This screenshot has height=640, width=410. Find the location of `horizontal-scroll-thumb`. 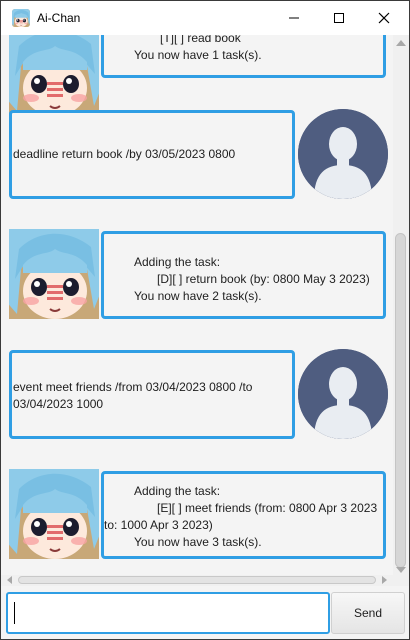

horizontal-scroll-thumb is located at coordinates (197, 580).